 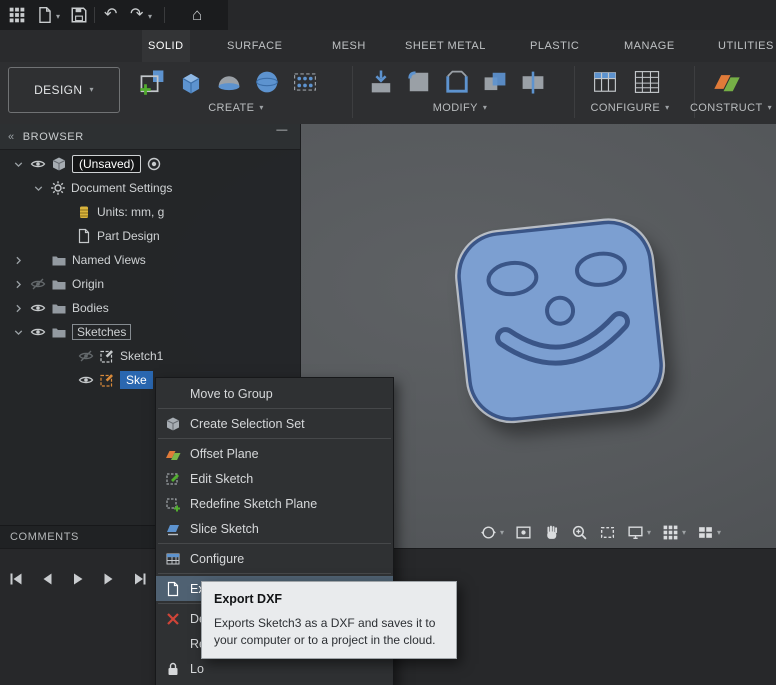 What do you see at coordinates (349, 46) in the screenshot?
I see `tab-mesh: MESH` at bounding box center [349, 46].